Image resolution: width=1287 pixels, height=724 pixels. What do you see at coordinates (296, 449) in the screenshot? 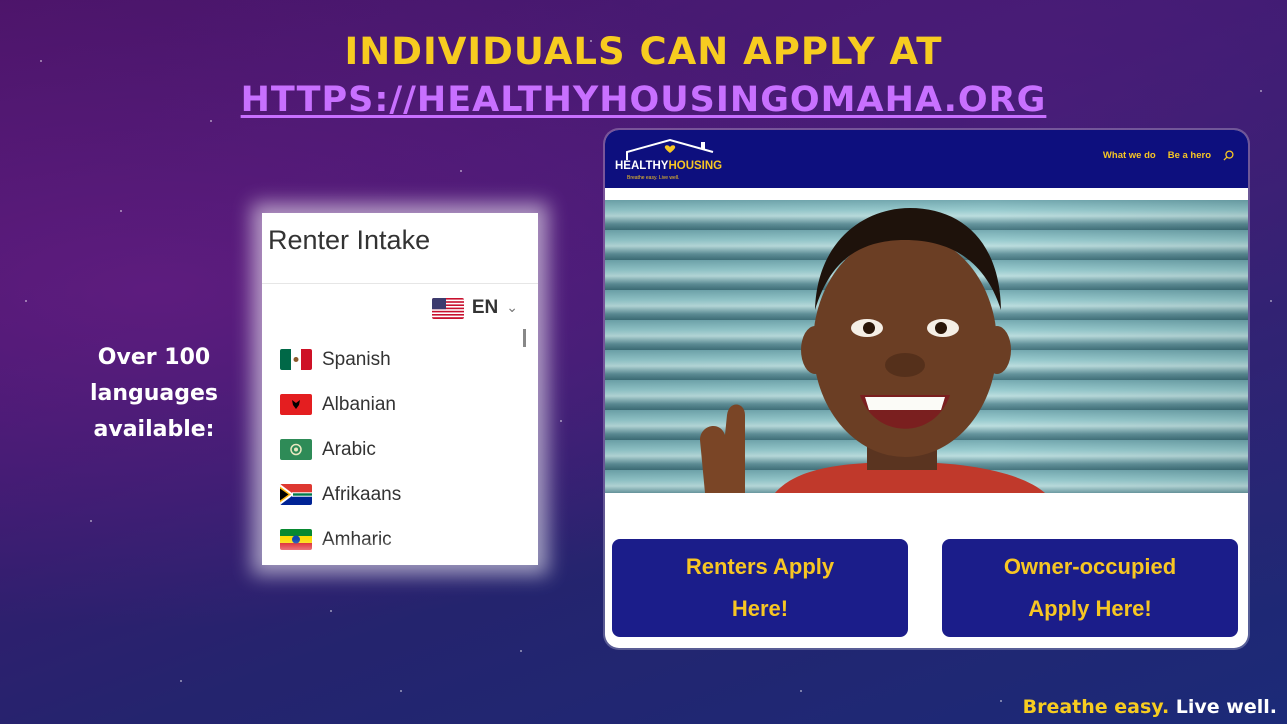
I see `arab-league-flag-icon` at bounding box center [296, 449].